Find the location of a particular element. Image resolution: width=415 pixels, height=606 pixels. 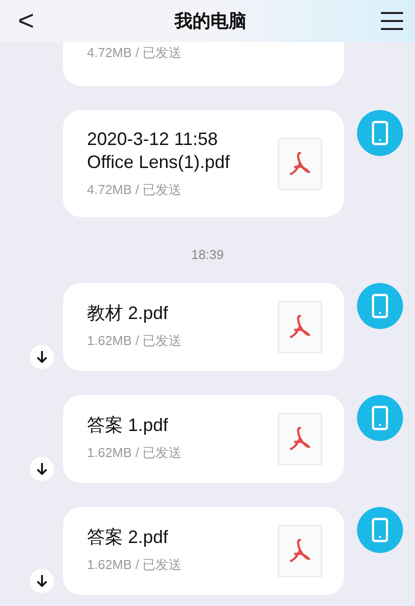

file-name: 教材 2.pdf is located at coordinates (128, 314).